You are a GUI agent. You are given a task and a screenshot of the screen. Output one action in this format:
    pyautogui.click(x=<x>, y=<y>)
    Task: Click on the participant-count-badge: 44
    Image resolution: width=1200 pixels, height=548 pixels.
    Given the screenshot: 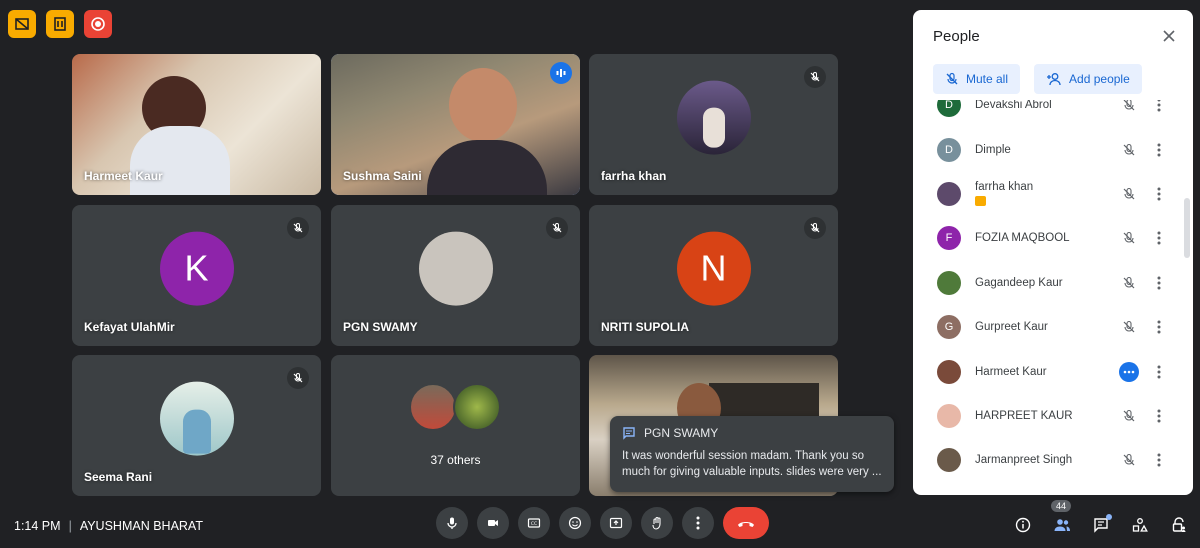 What is the action you would take?
    pyautogui.click(x=1061, y=506)
    